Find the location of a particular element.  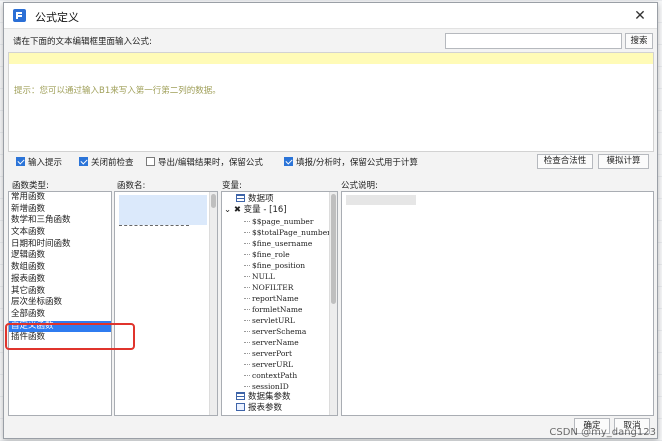

current-line-highlight is located at coordinates (331, 58).